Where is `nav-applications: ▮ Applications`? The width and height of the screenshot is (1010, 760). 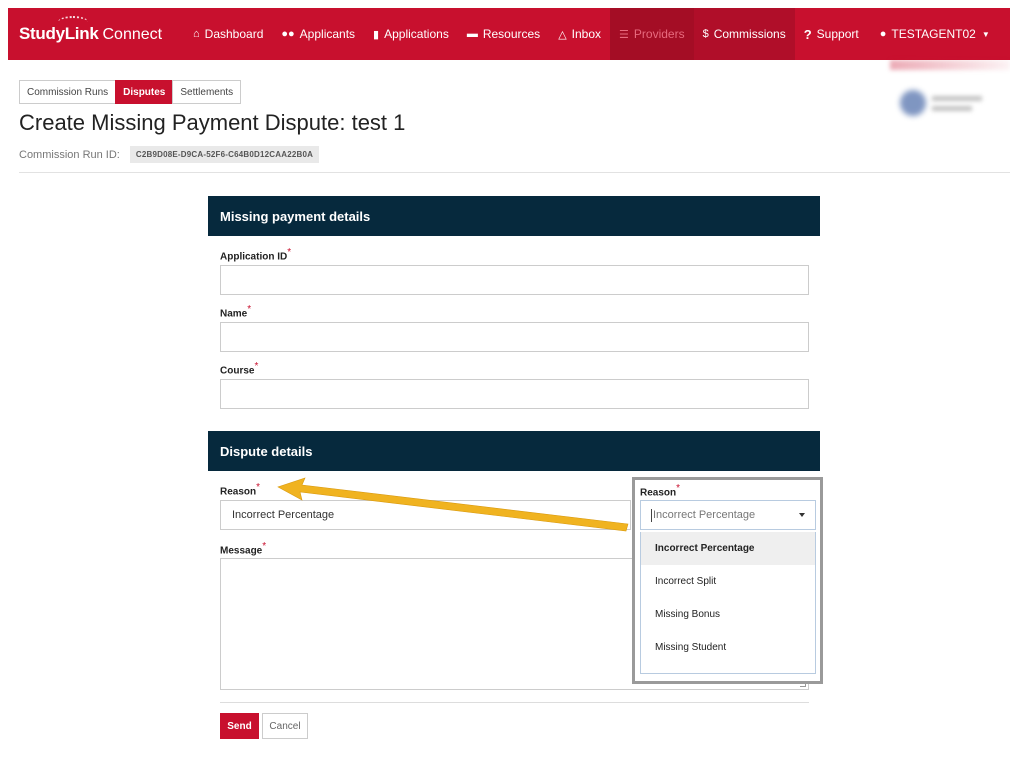
nav-applications: ▮ Applications is located at coordinates (411, 34).